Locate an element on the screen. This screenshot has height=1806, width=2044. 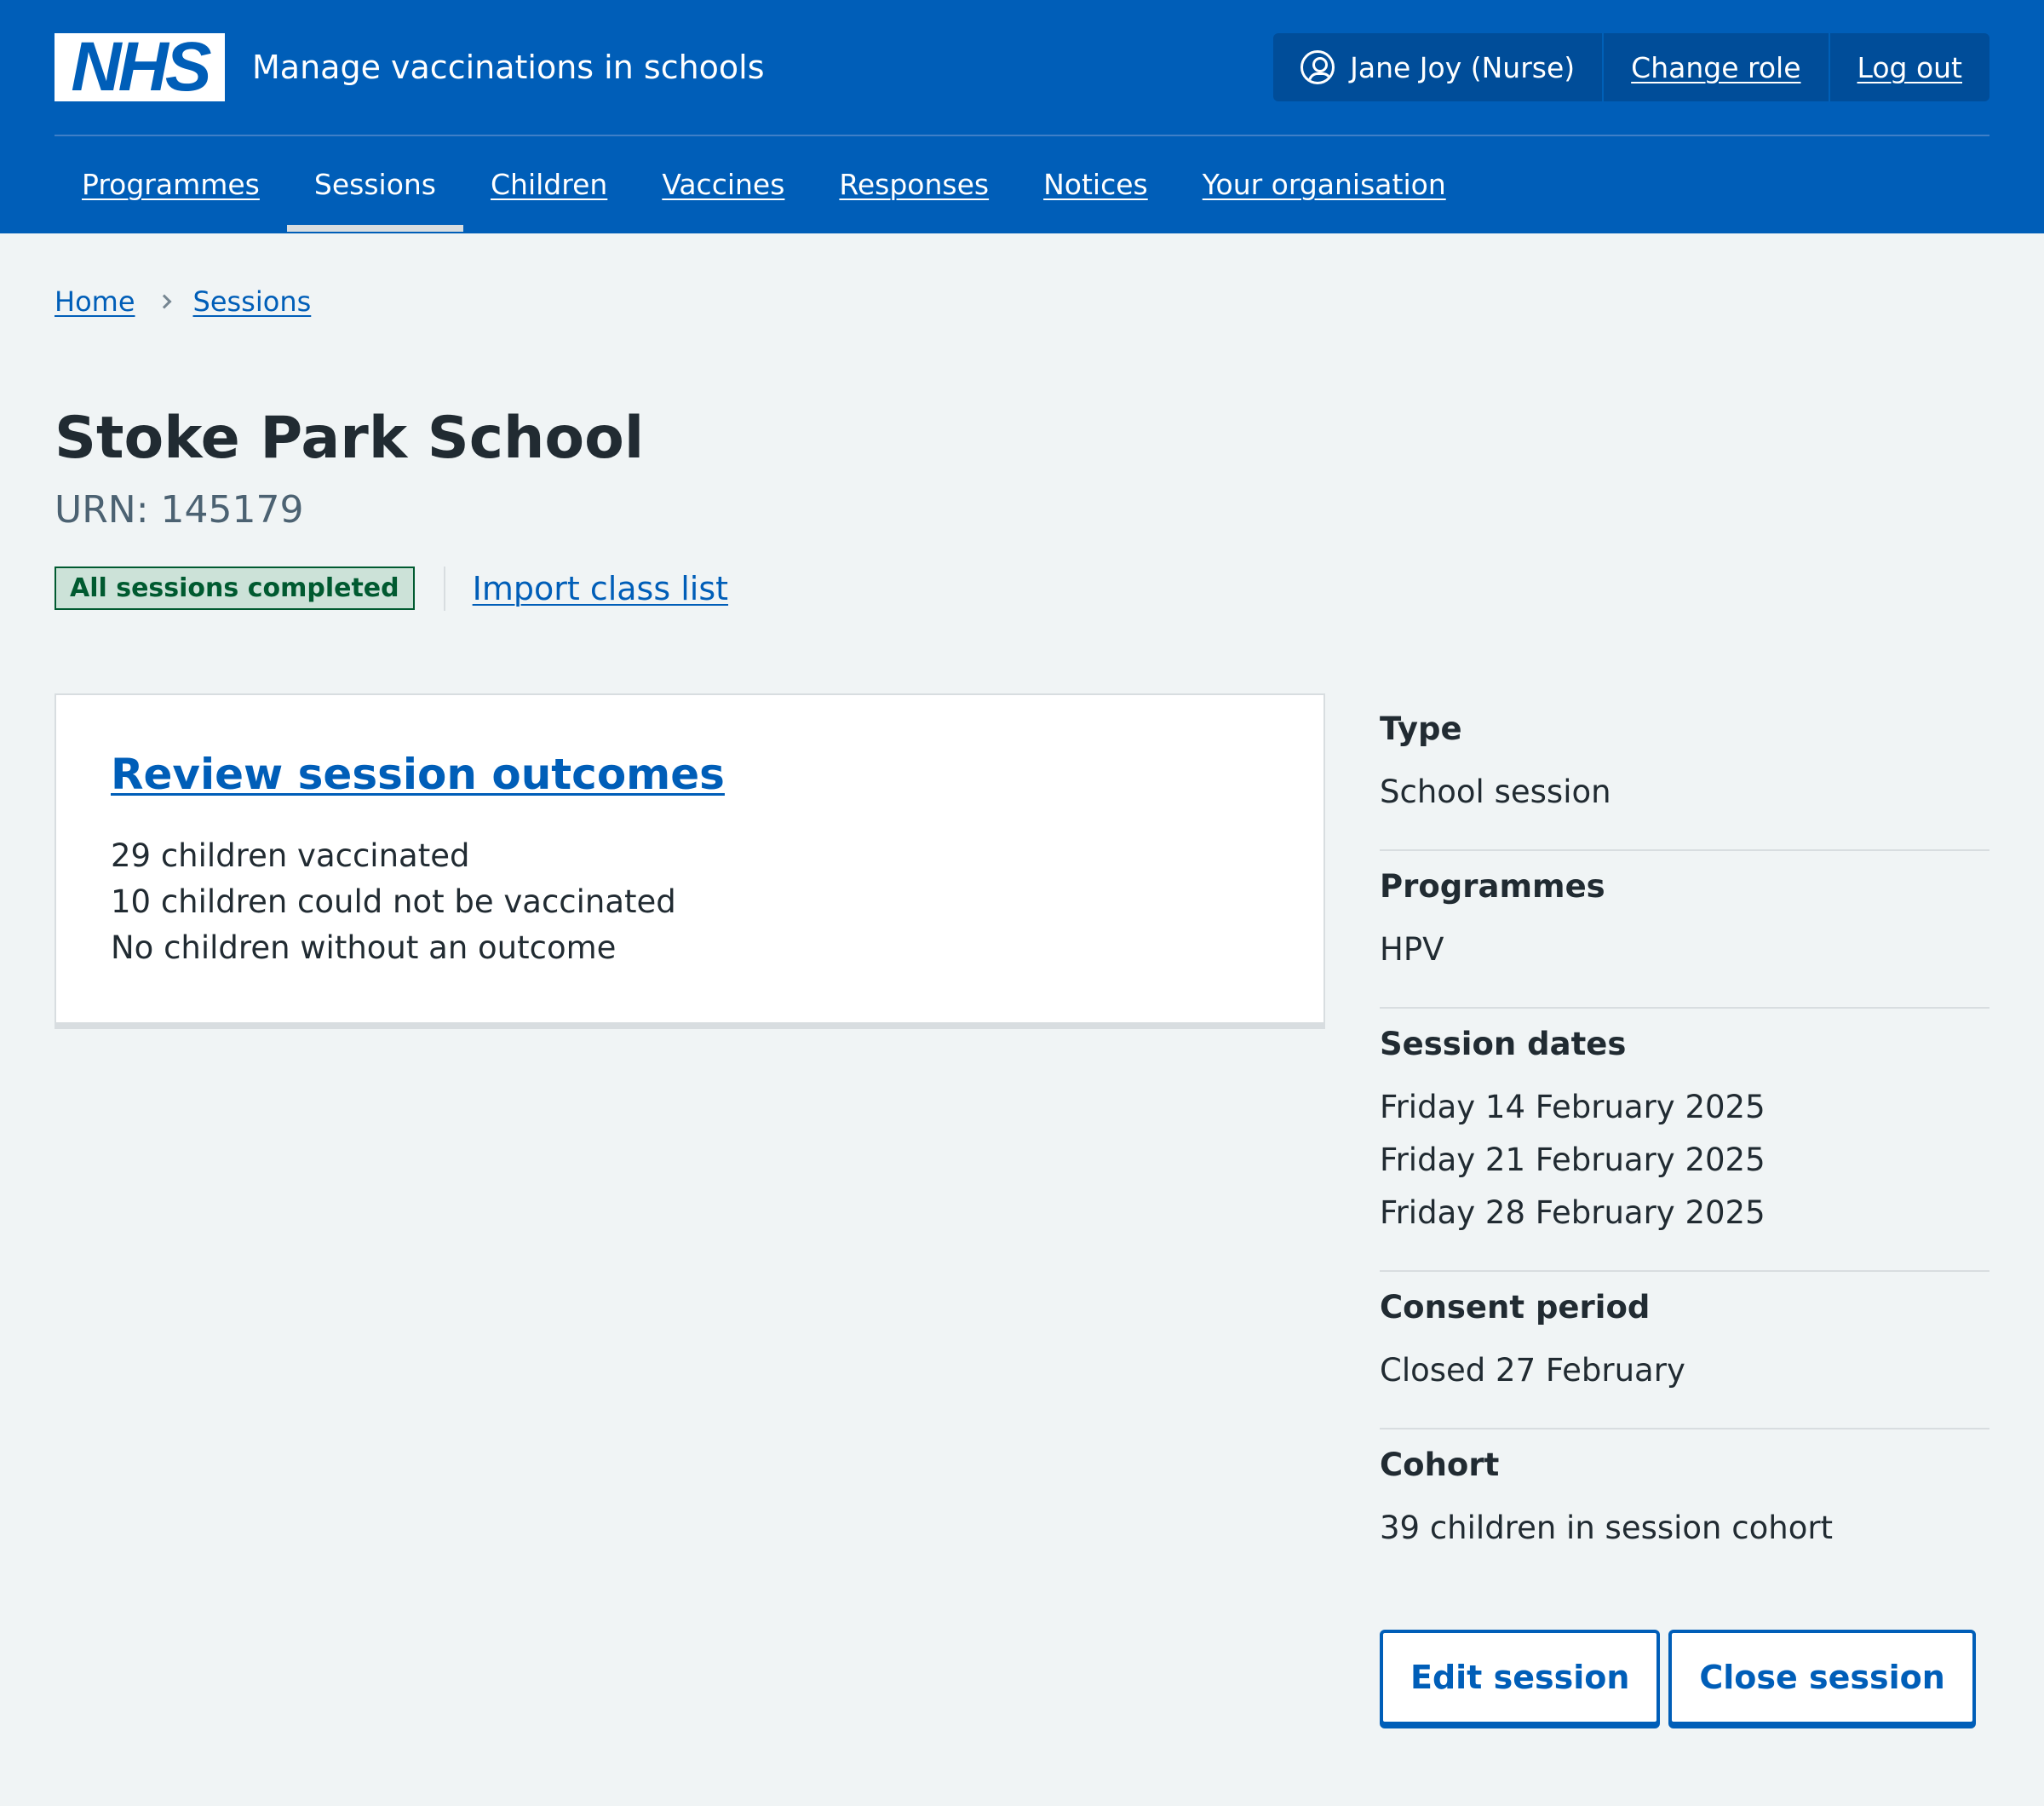
summary-row-cohort: Cohort 39 children in session cohort is located at coordinates (1684, 1507).